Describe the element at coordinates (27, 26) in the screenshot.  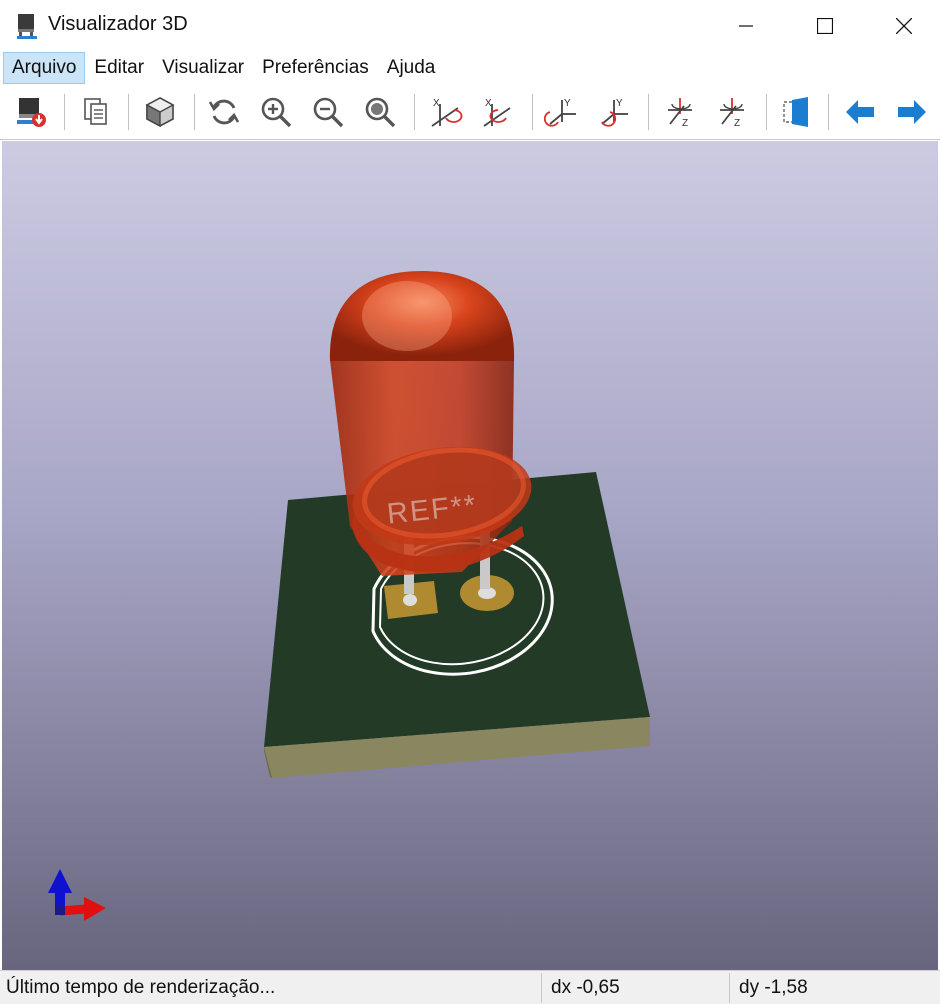
I see `app-3d-viewer-icon` at that location.